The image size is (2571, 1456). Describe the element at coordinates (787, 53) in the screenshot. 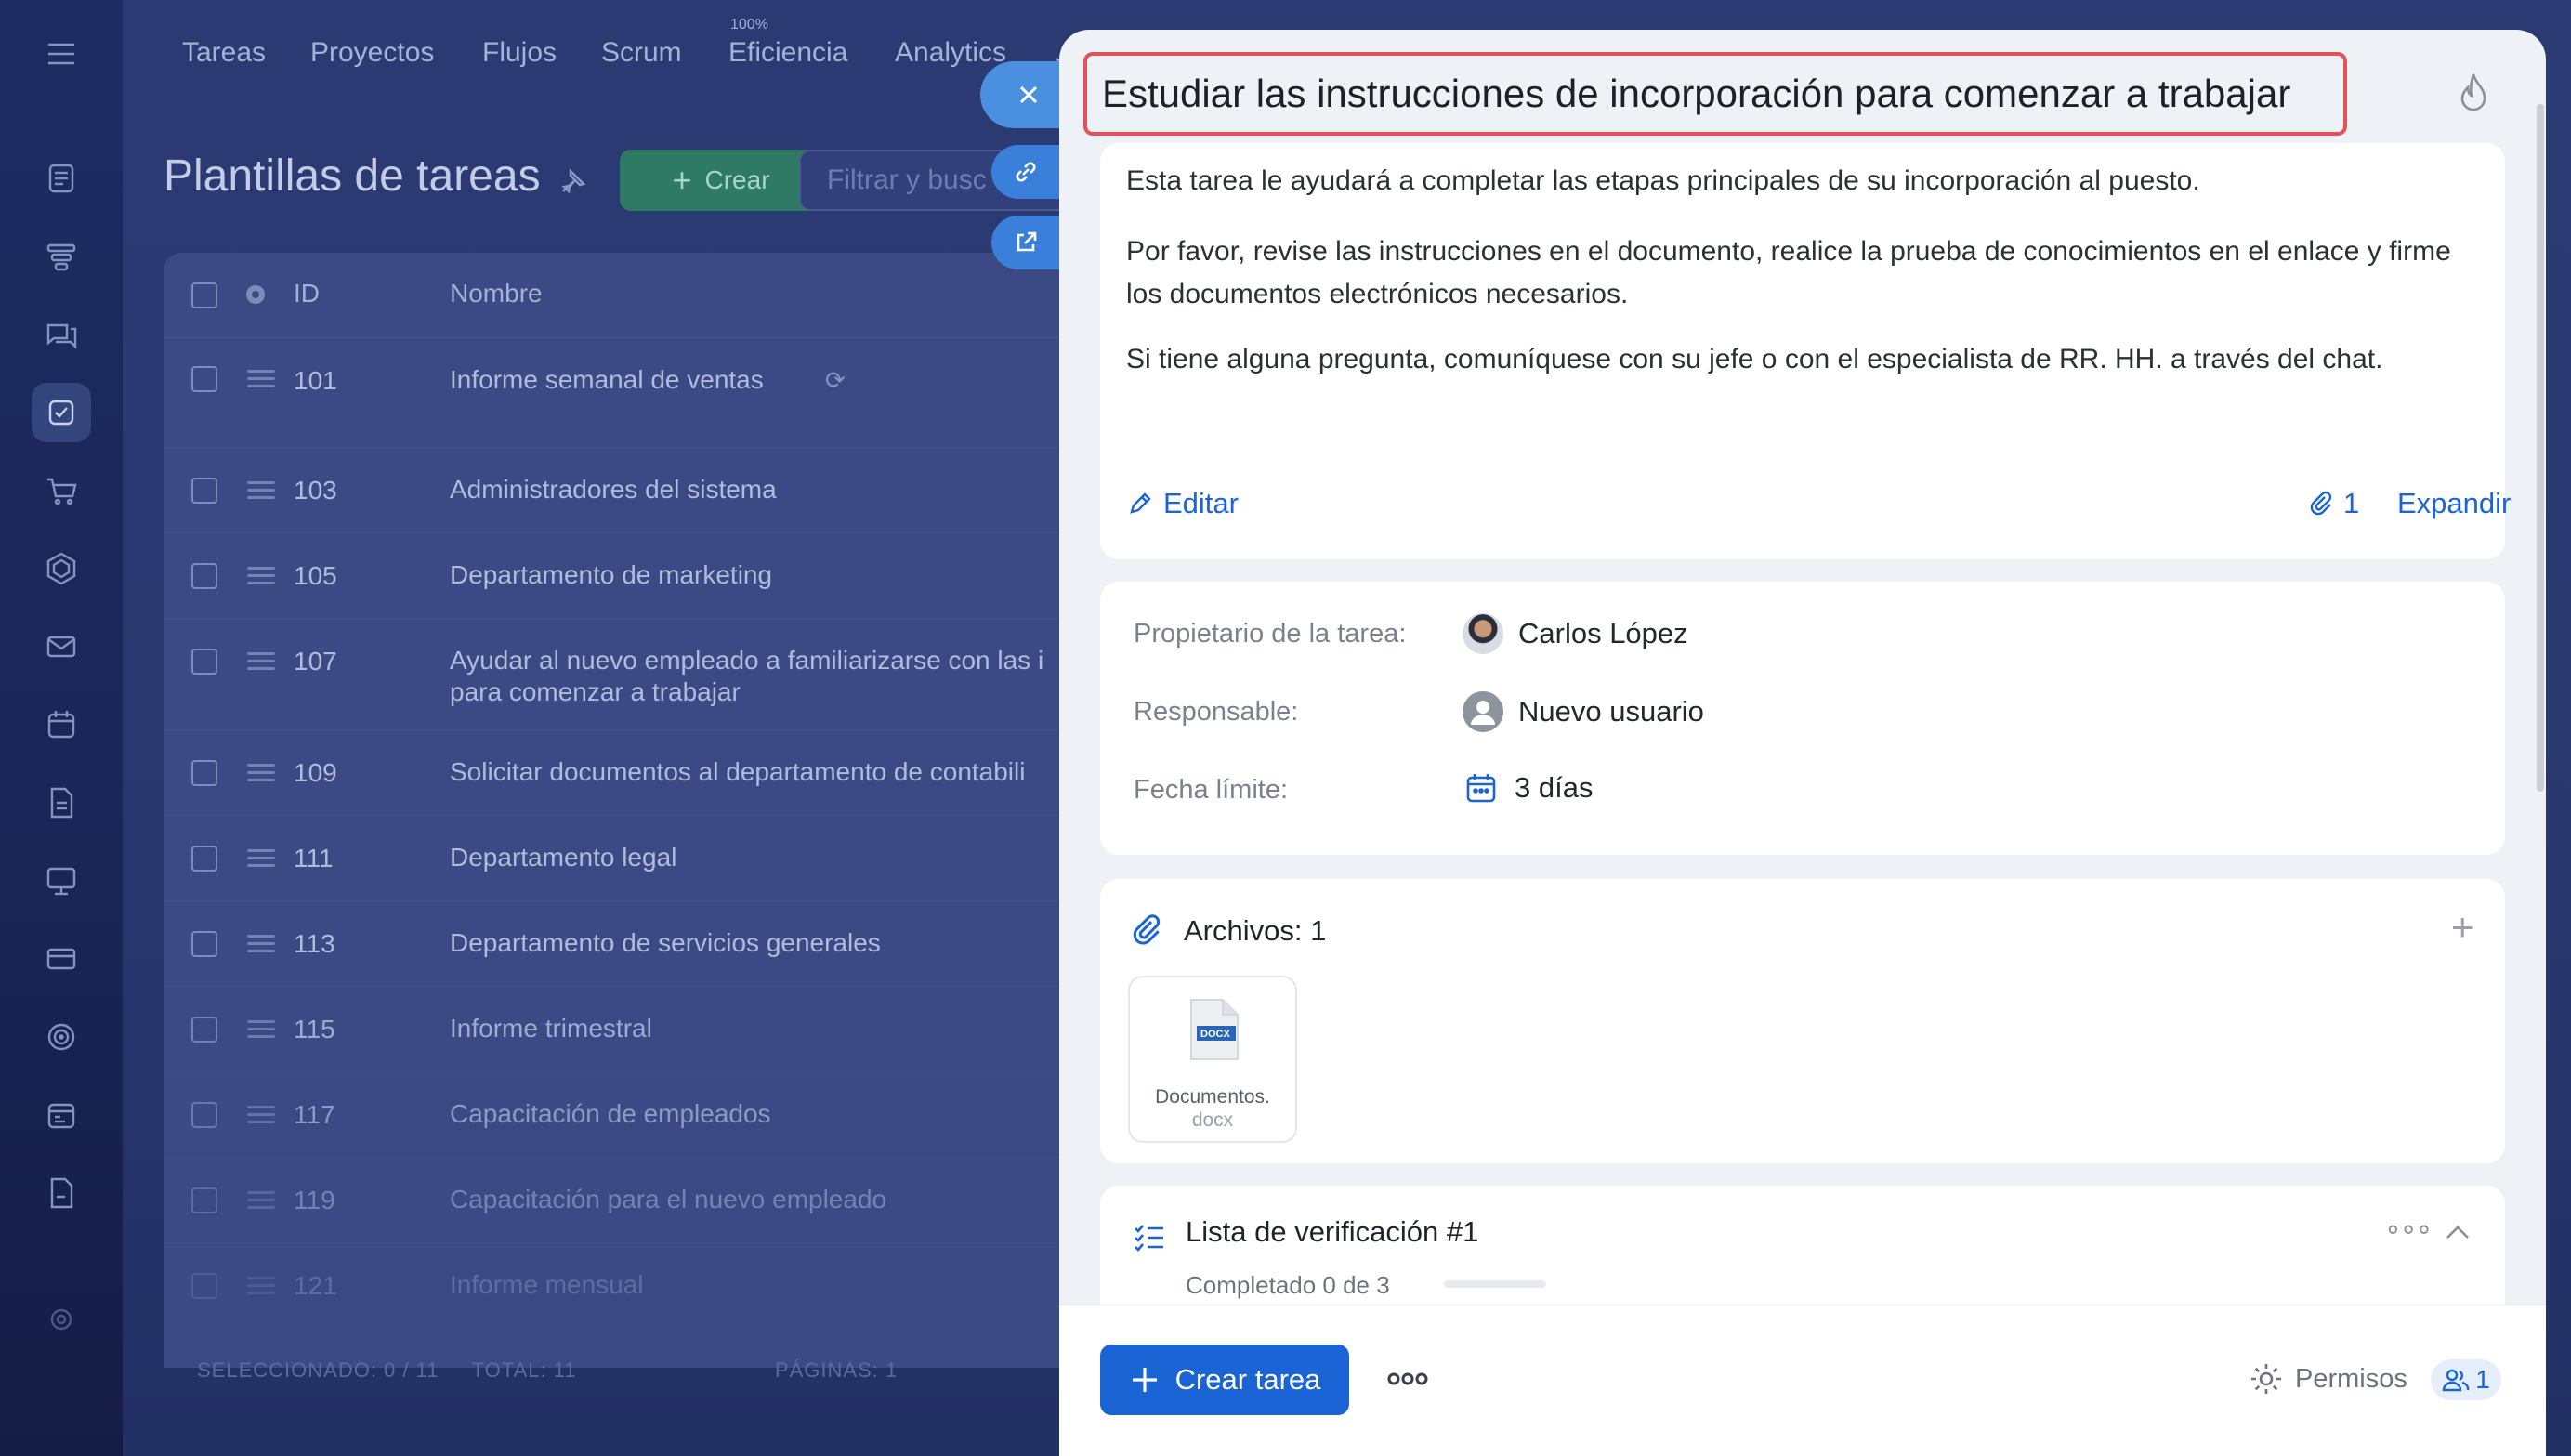

I see `nav-eficiencia: Eficiencia` at that location.